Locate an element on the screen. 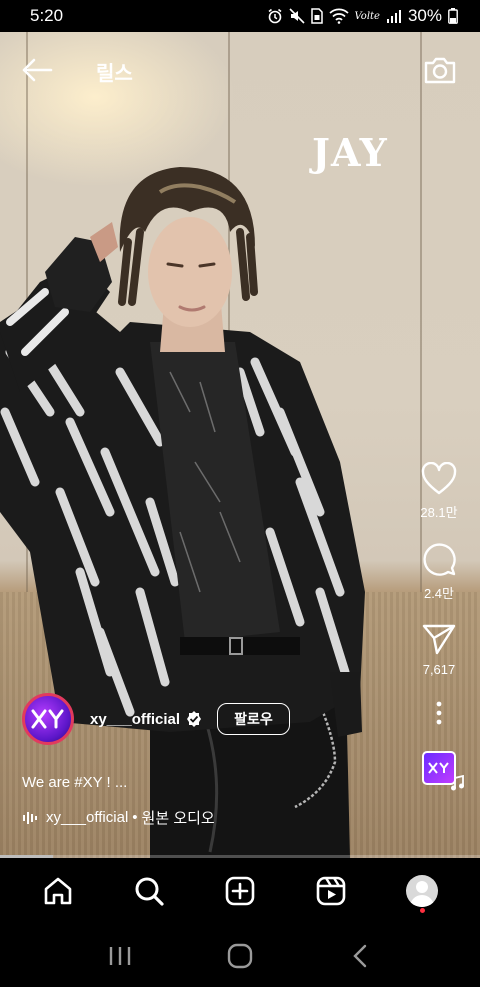 The image size is (480, 987). comment-count: 2.4만 is located at coordinates (439, 593).